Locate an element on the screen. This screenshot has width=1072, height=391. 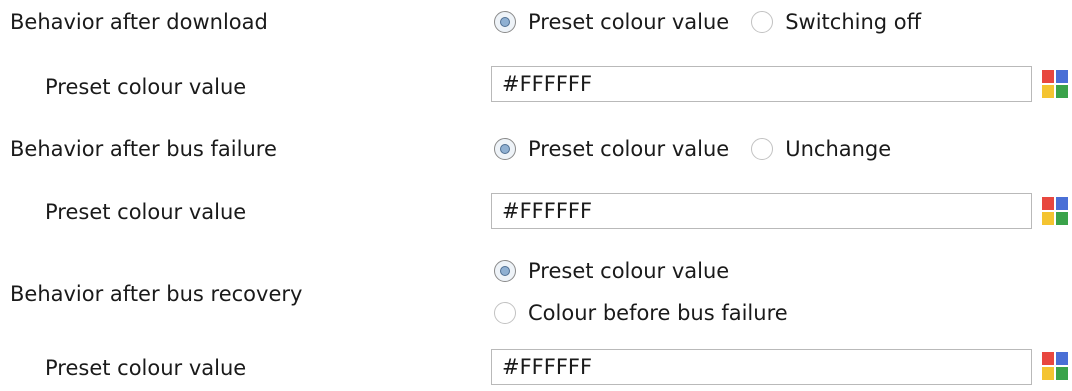
behavior-after-bus-failure-options: Preset colour value Unchange is located at coordinates (703, 149).